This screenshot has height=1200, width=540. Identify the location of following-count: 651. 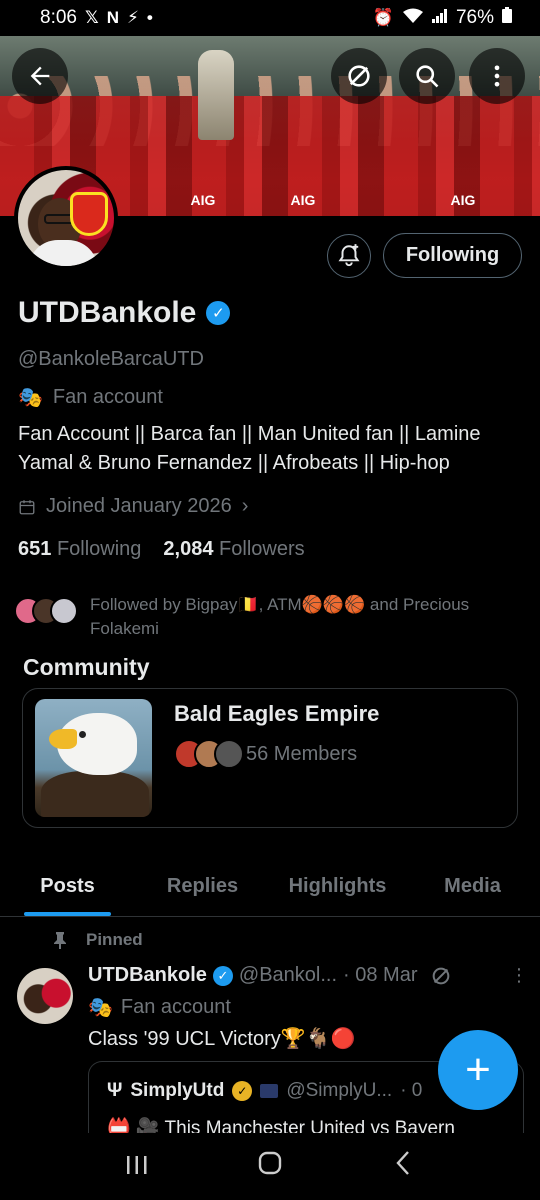
(35, 549).